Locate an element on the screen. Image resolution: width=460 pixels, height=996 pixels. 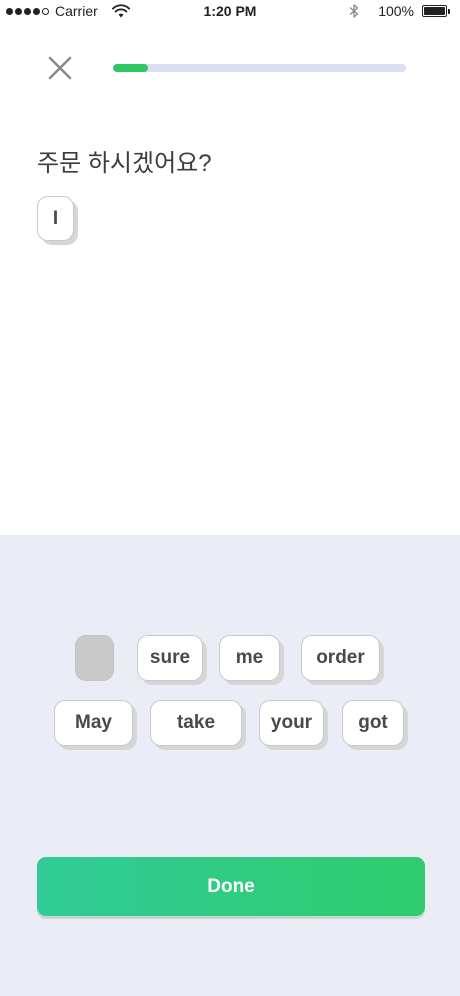
answer-chip-label: I is located at coordinates (55, 218).